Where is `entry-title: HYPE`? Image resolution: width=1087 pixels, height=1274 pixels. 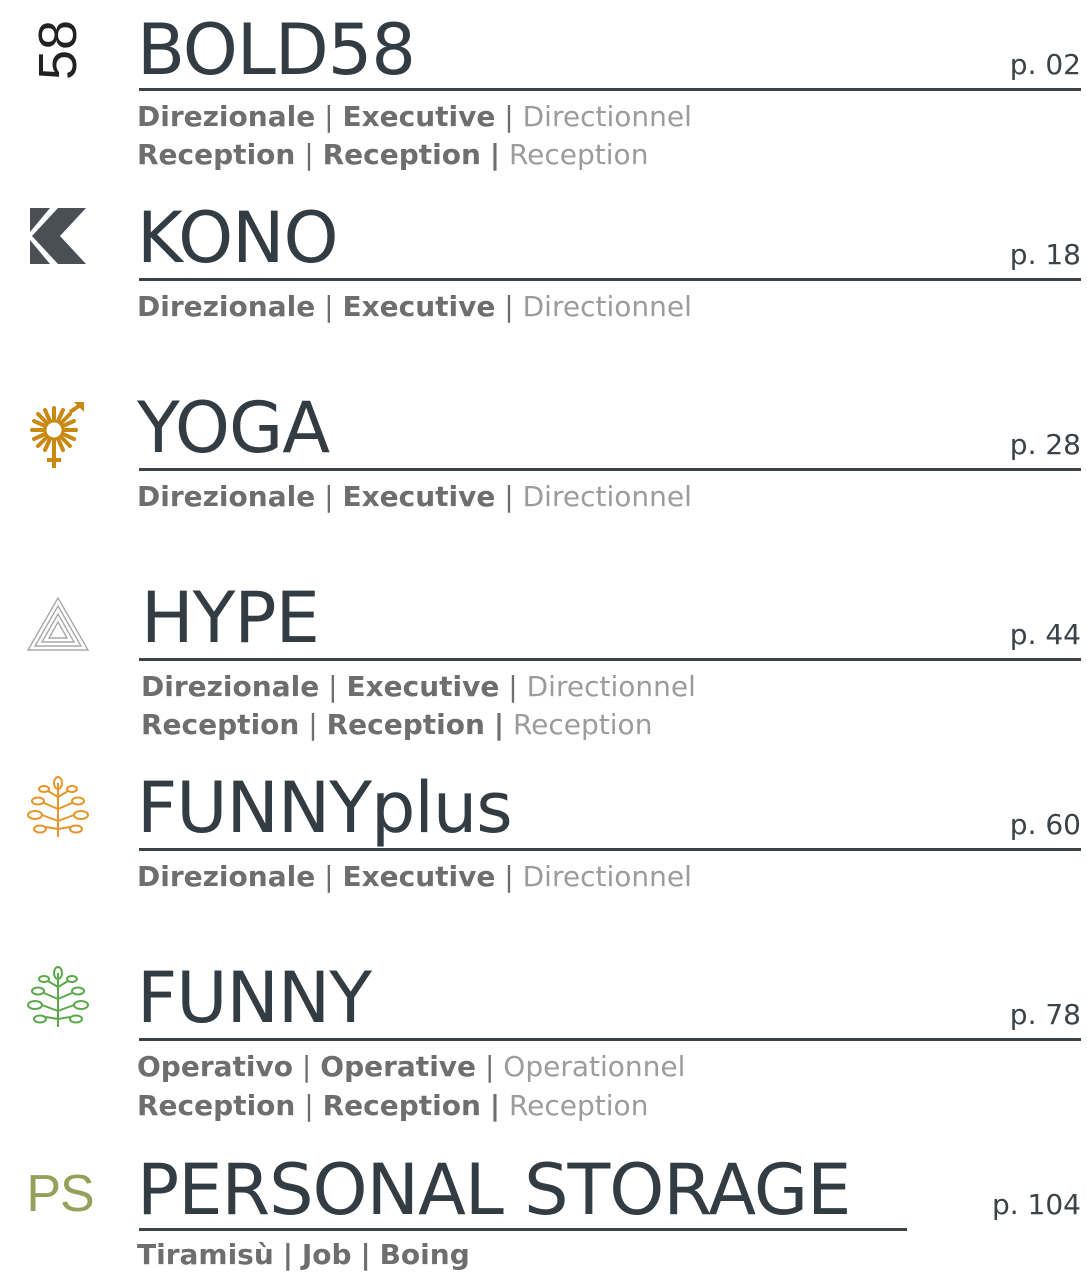 entry-title: HYPE is located at coordinates (230, 618).